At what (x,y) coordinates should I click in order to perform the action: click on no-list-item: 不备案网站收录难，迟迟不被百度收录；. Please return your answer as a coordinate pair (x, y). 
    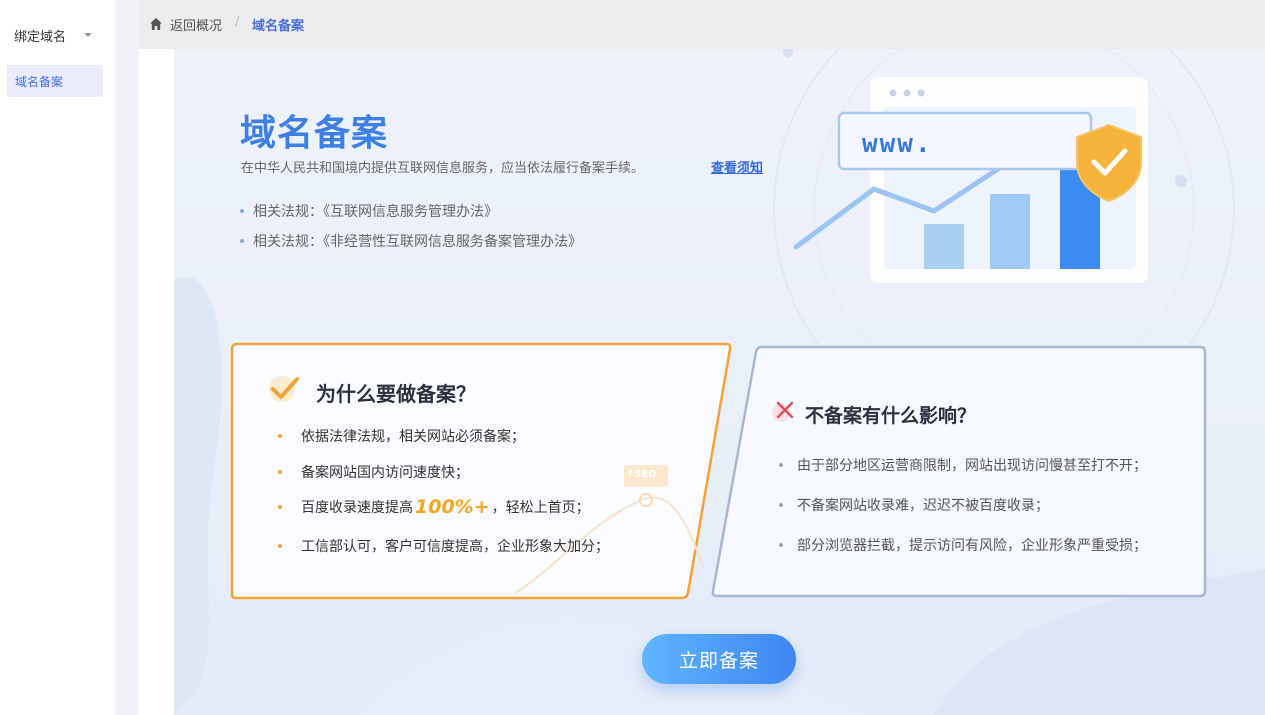
    Looking at the image, I should click on (914, 505).